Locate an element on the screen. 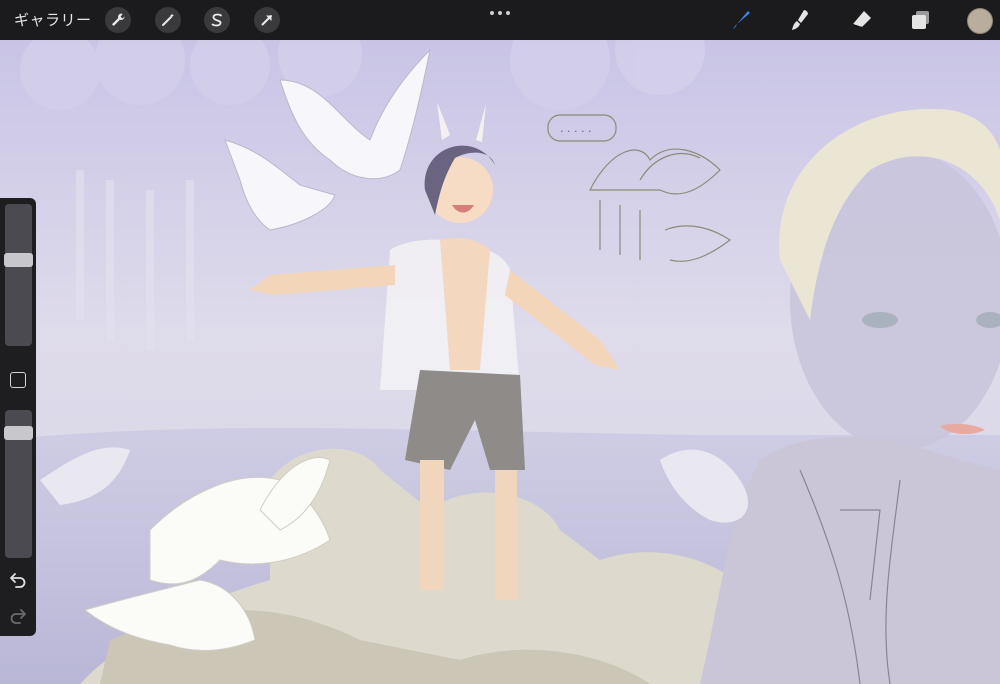 The image size is (1000, 684). brush-size-slider is located at coordinates (18, 275).